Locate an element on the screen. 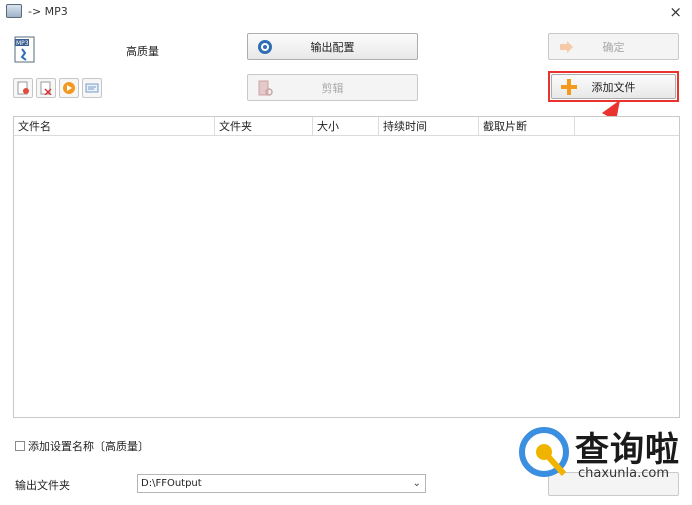  mp3-file-icon: MP3 is located at coordinates (24, 49).